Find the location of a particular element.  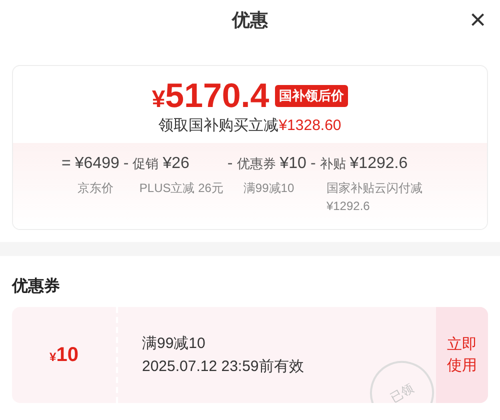

price-amount: ¥26 is located at coordinates (176, 164).